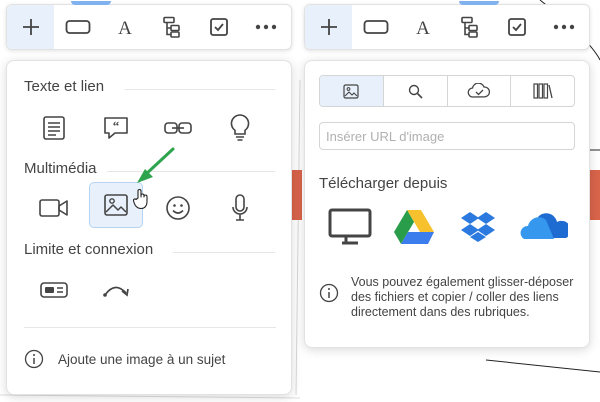 The height and width of the screenshot is (402, 600). What do you see at coordinates (140, 199) in the screenshot?
I see `hand-cursor-icon` at bounding box center [140, 199].